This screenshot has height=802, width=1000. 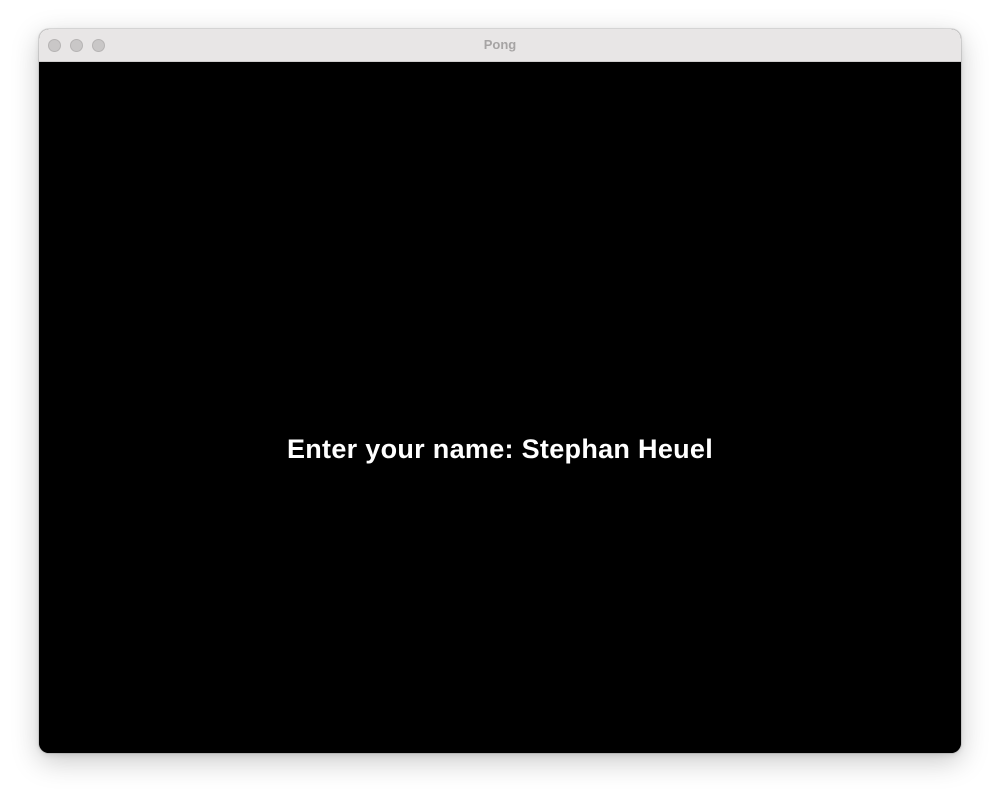 I want to click on title-bar: Pong, so click(x=500, y=45).